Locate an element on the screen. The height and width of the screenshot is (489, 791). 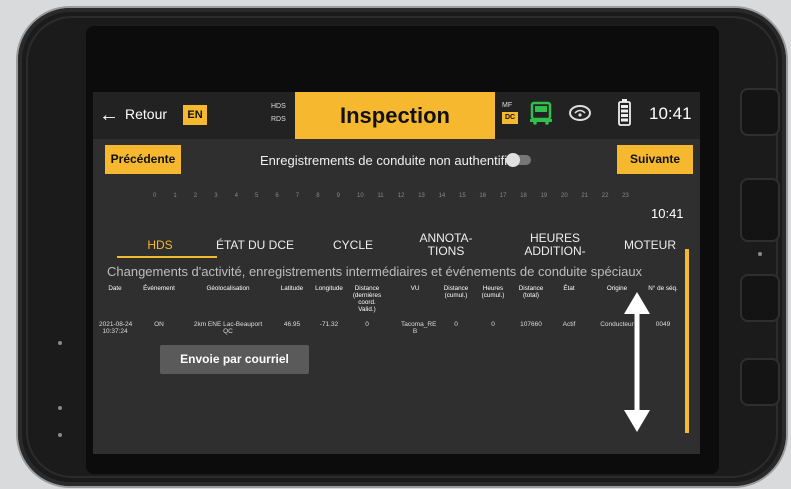
timeline-hour: 21 is located at coordinates (585, 196).